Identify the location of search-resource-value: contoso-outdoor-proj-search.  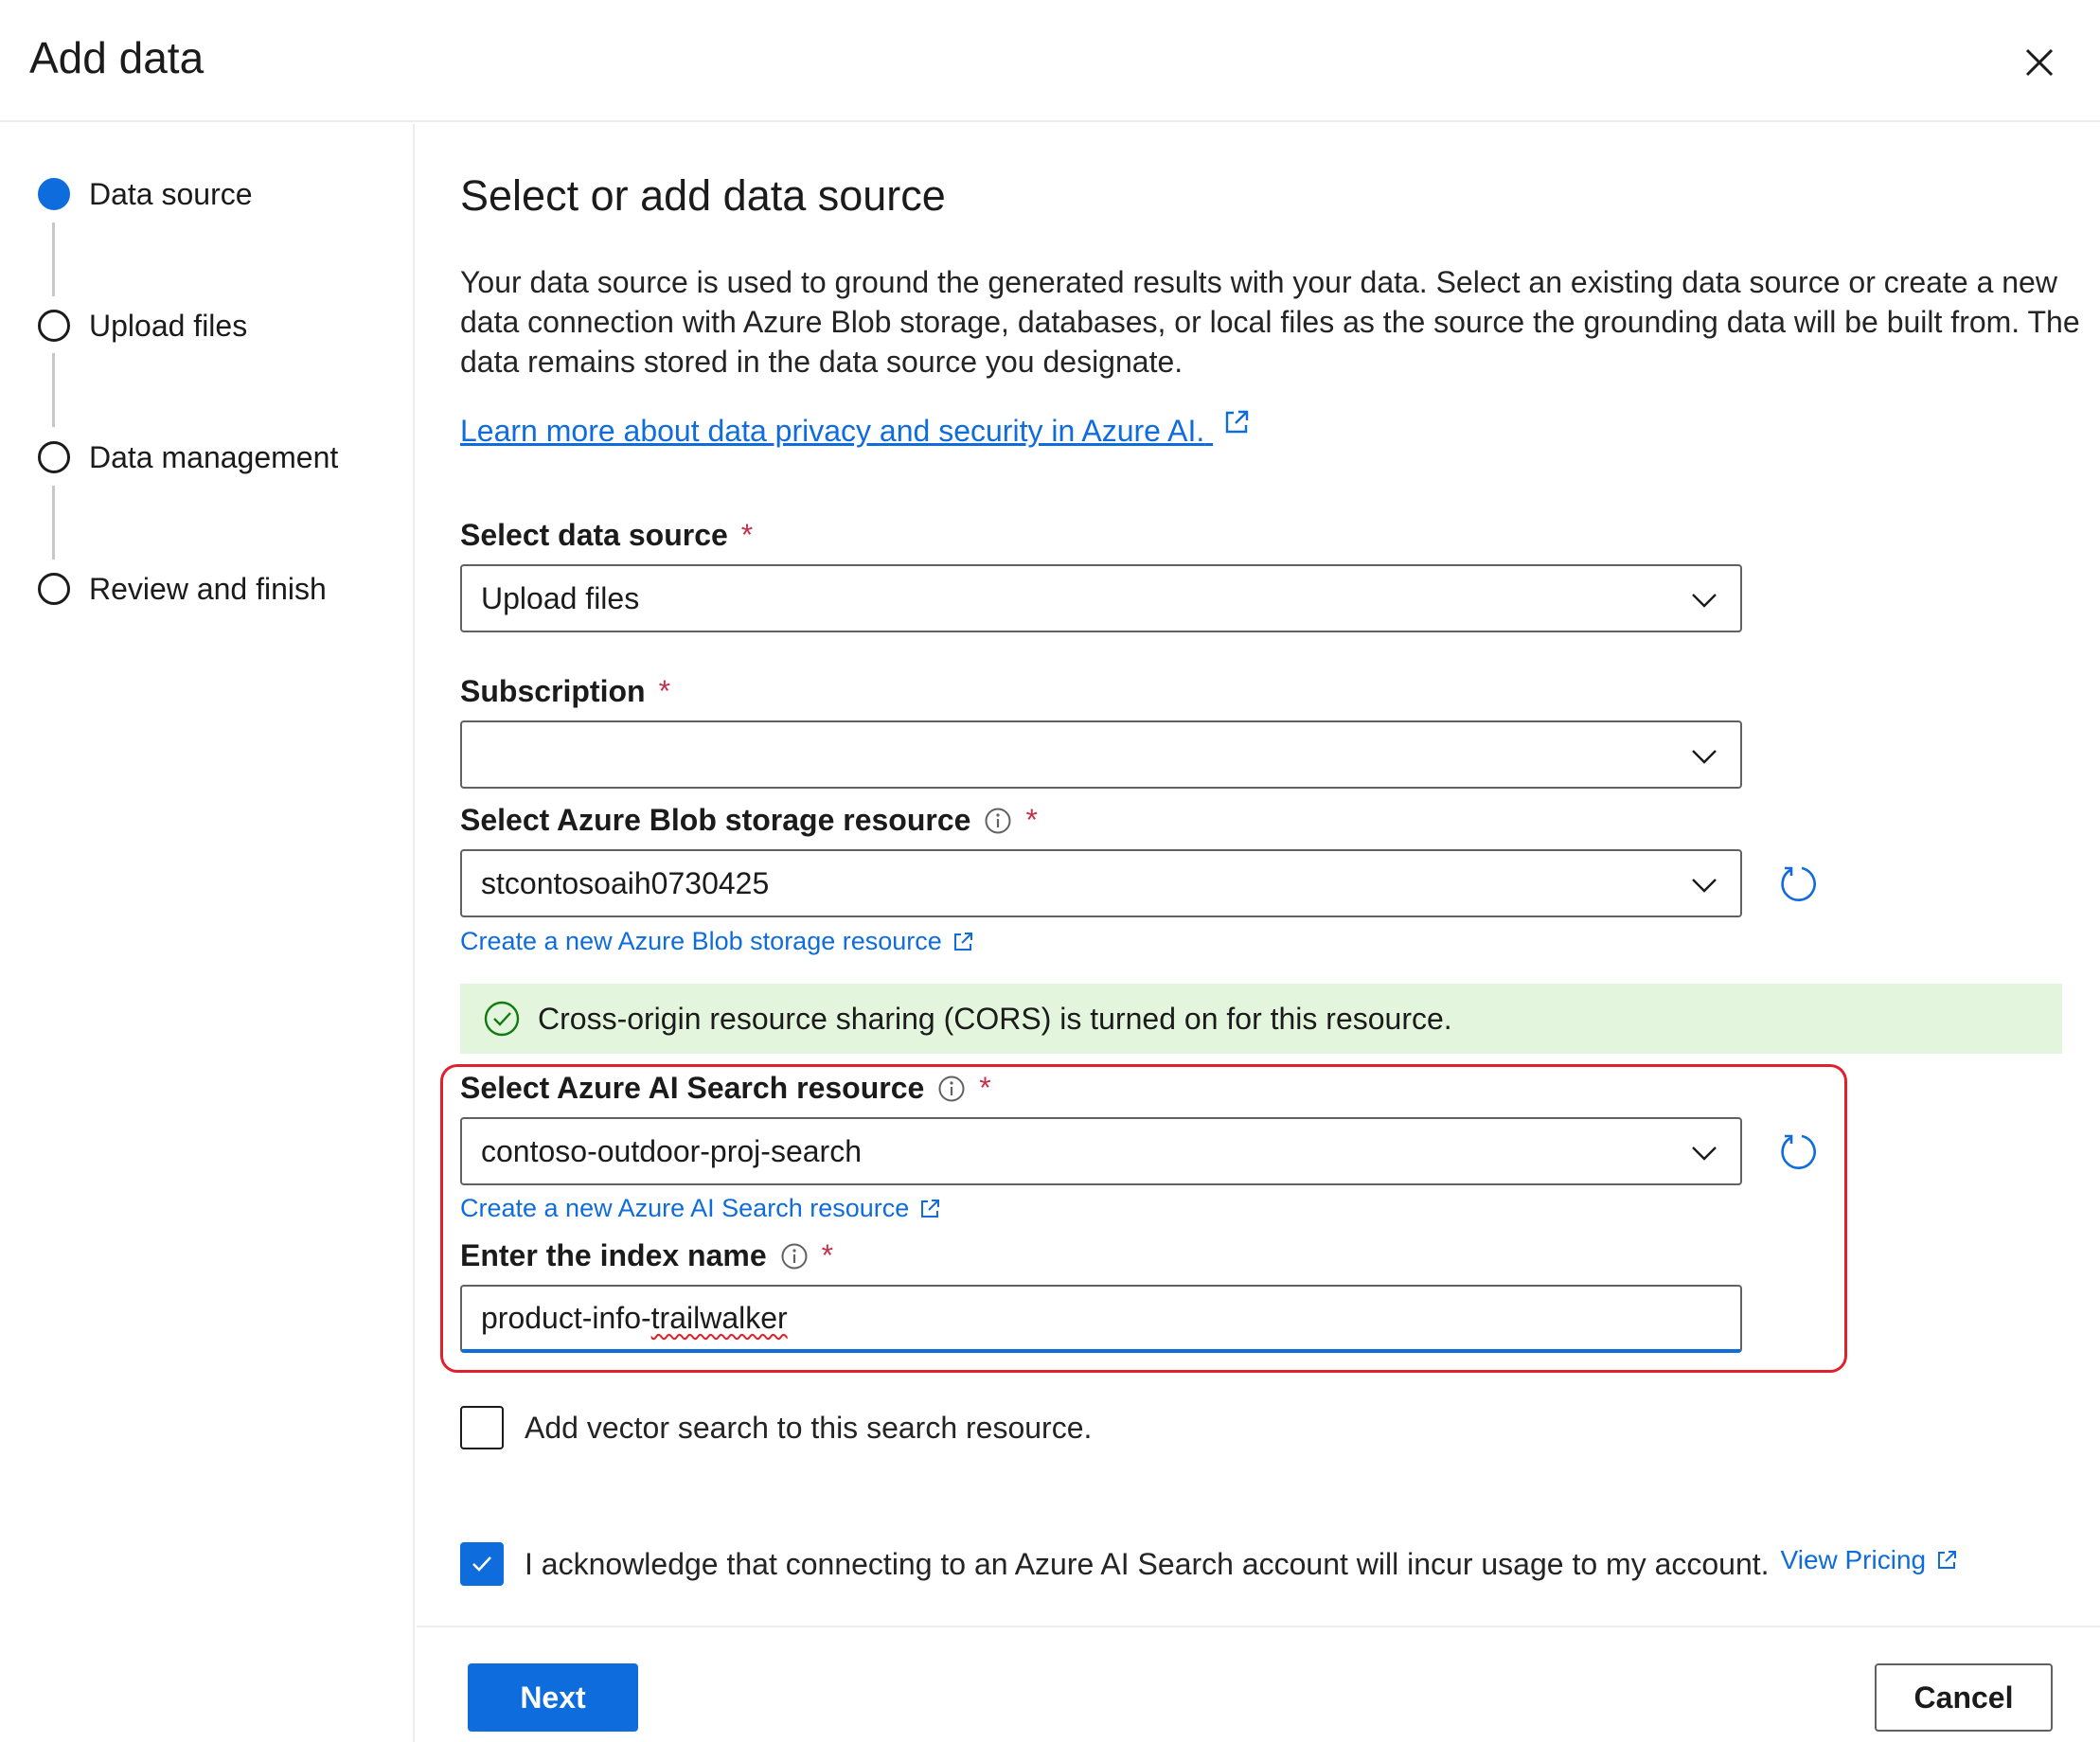
(671, 1150).